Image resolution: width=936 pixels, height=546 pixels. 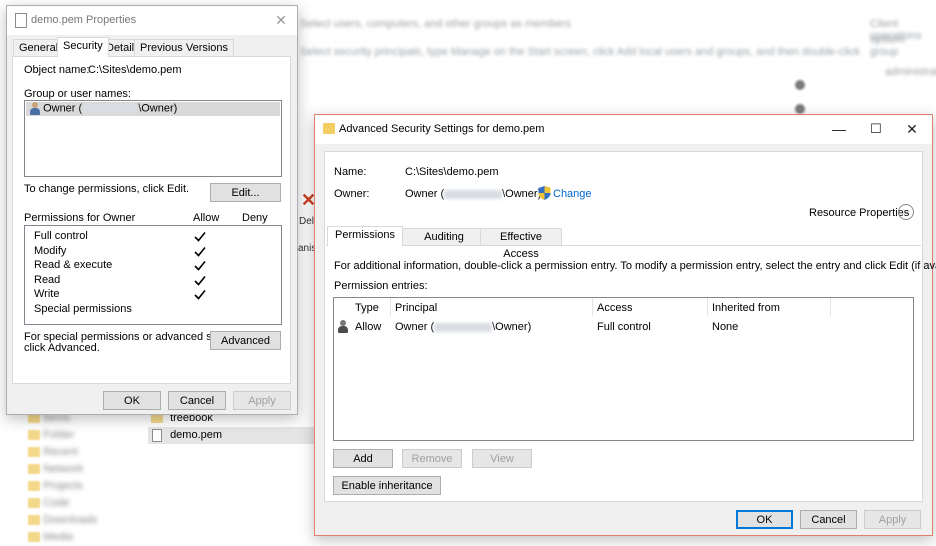 I want to click on bg-nav-item: Projects, so click(x=83, y=486).